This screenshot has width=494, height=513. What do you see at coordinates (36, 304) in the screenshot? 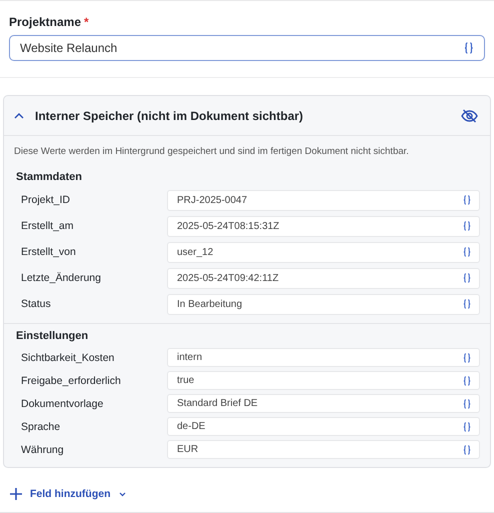
I see `field-label: Status` at bounding box center [36, 304].